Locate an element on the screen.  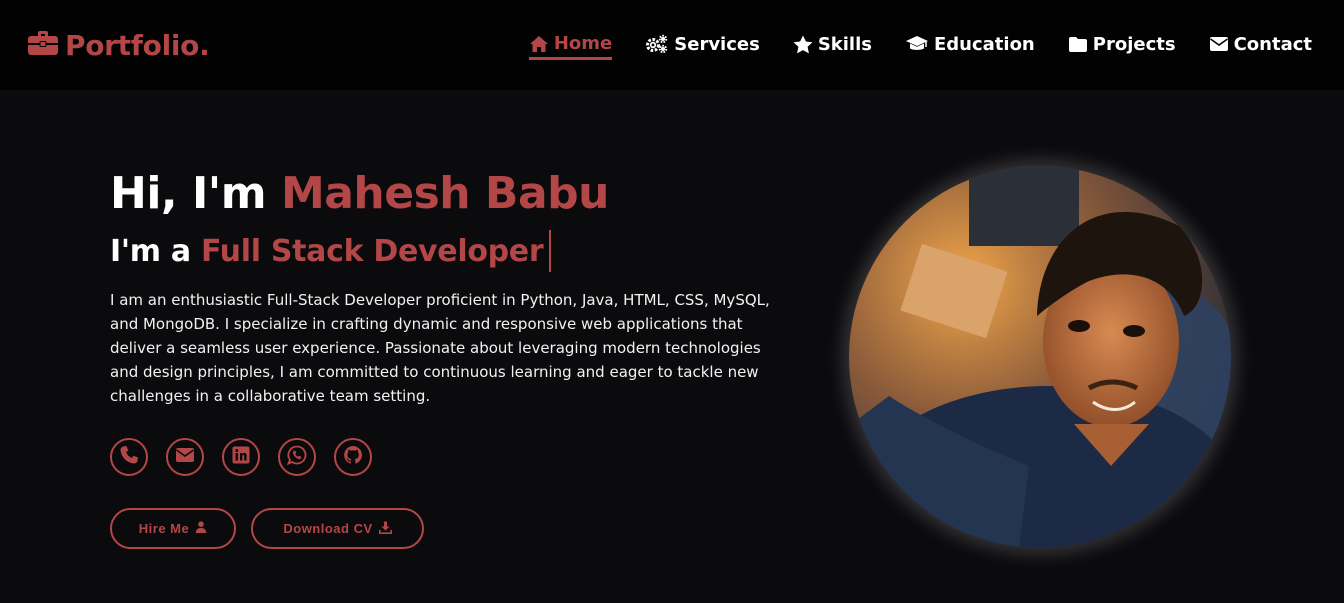
brand-logo: Portfolio. is located at coordinates (118, 45).